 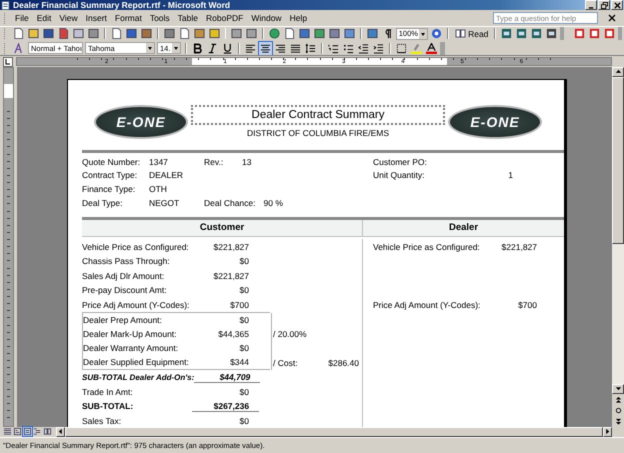 I want to click on field-value: OTH, so click(x=158, y=189).